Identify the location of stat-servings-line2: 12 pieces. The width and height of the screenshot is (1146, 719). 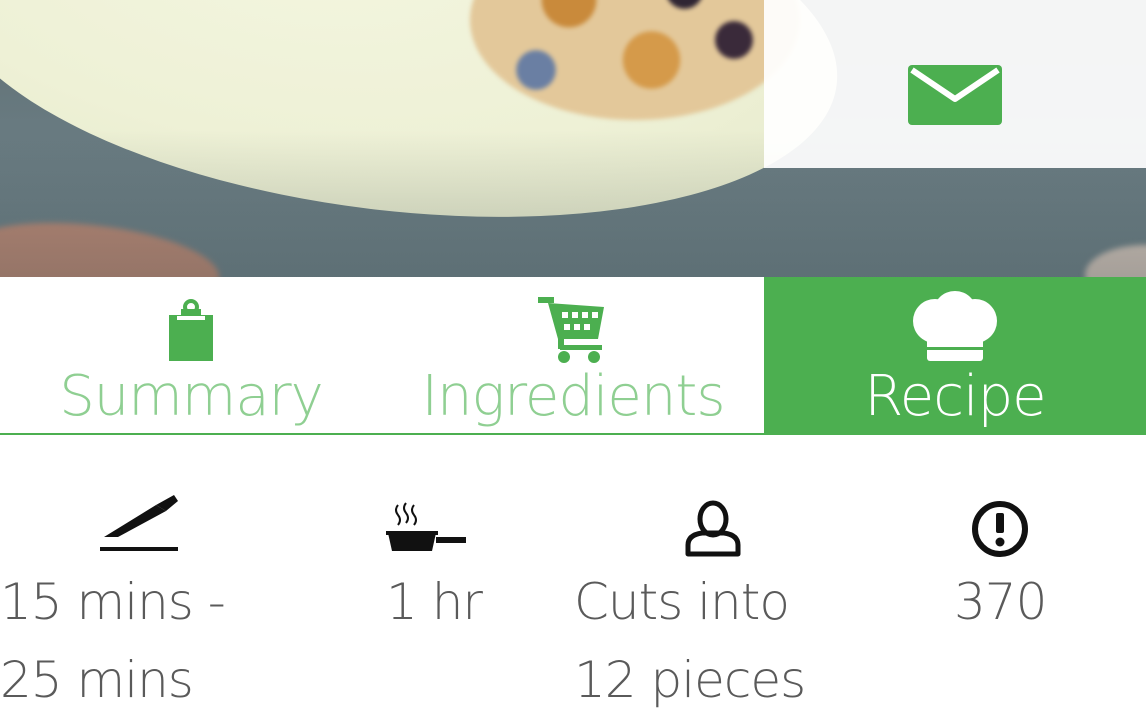
(690, 680).